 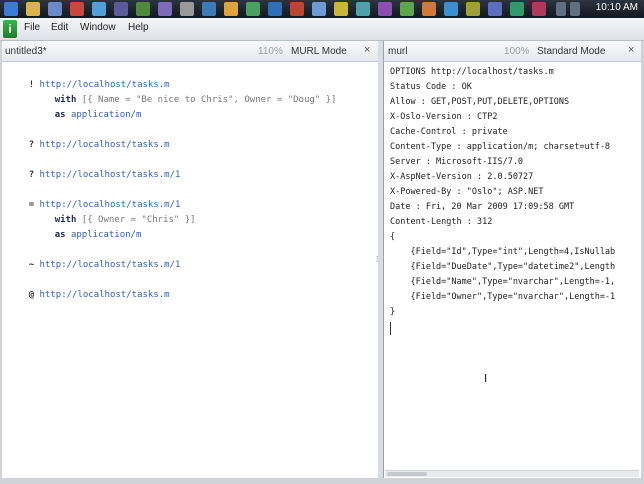 I want to click on zoom-level: 110%, so click(x=270, y=51).